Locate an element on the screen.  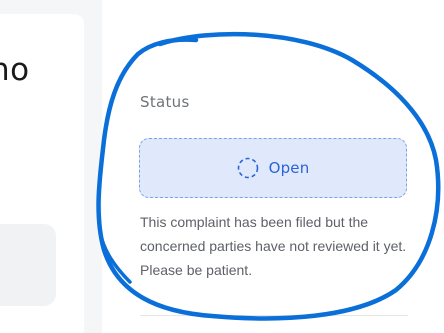
complaint-detail-block is located at coordinates (28, 265).